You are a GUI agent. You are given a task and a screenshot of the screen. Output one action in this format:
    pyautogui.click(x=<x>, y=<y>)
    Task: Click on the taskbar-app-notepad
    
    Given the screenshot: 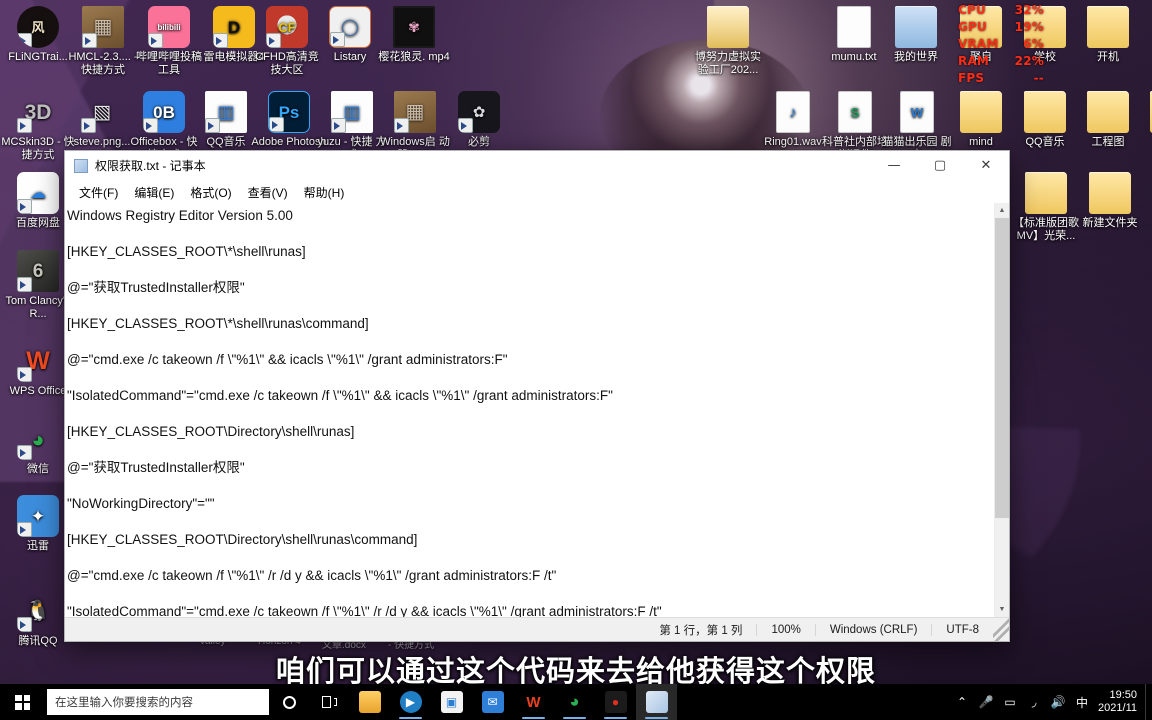 What is the action you would take?
    pyautogui.click(x=656, y=702)
    